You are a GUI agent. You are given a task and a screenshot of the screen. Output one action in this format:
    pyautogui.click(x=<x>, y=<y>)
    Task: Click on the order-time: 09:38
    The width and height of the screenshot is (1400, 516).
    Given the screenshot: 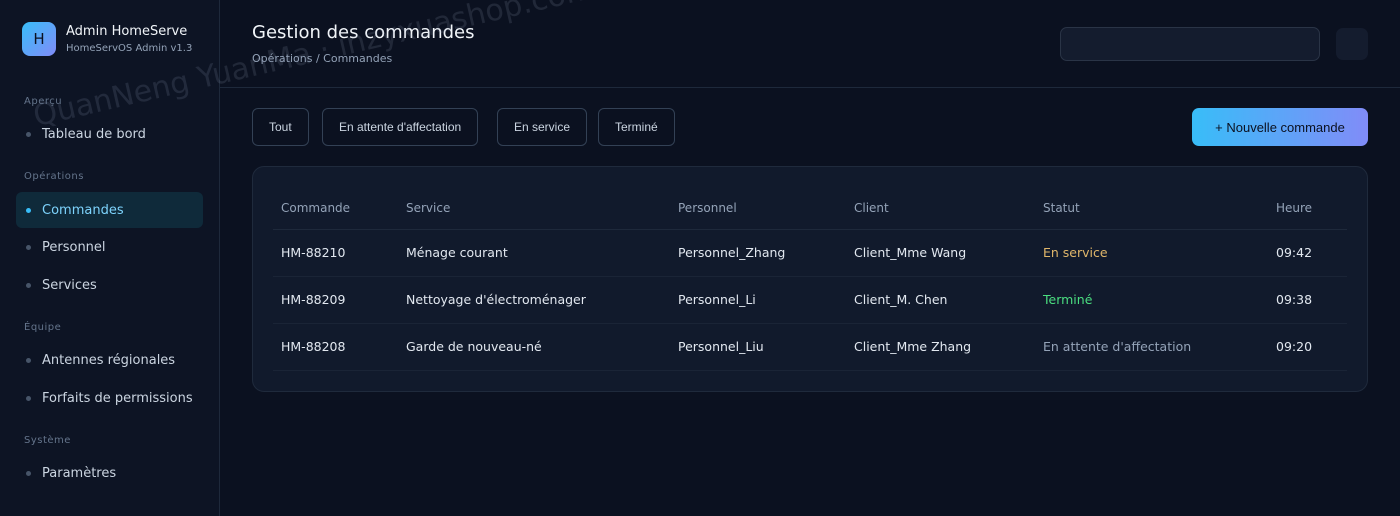 What is the action you would take?
    pyautogui.click(x=1307, y=300)
    